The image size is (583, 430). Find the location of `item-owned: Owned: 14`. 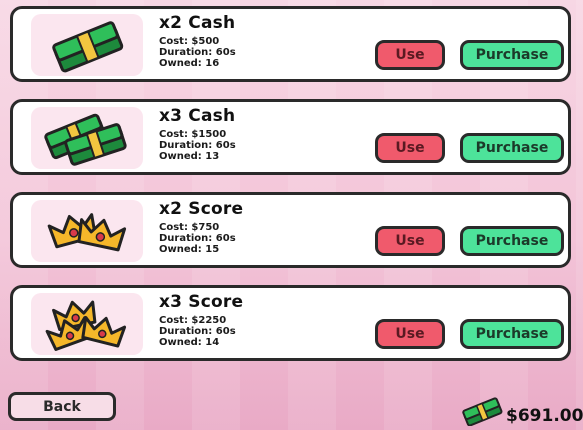

item-owned: Owned: 14 is located at coordinates (189, 342).